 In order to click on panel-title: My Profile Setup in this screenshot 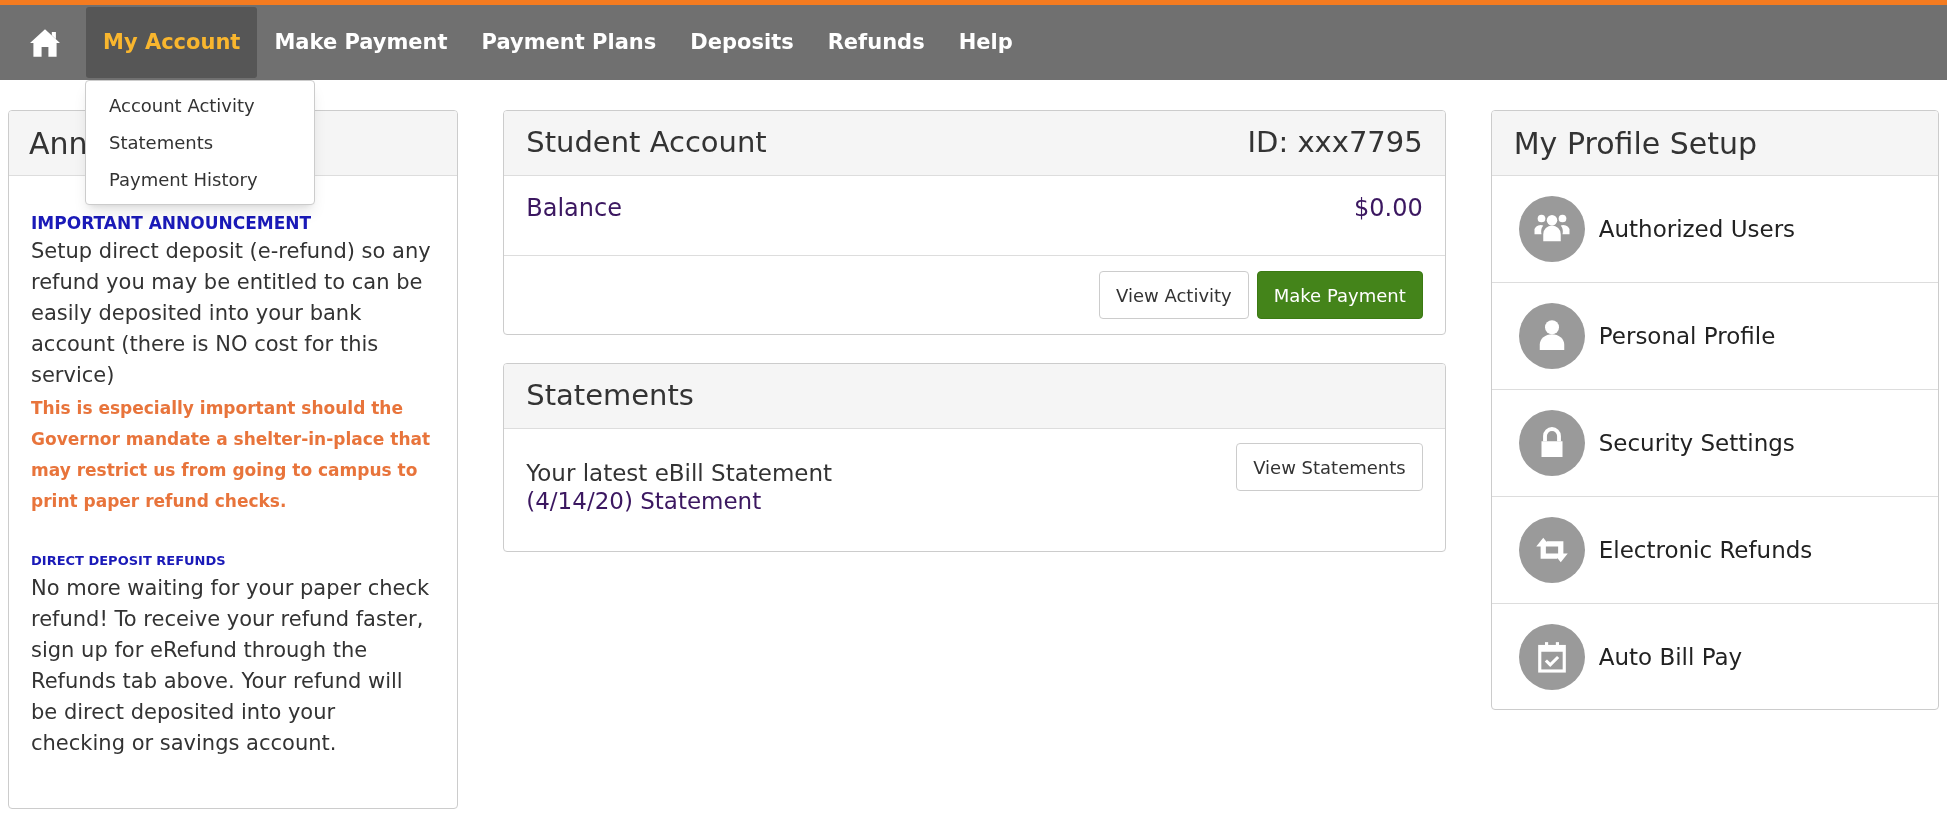, I will do `click(1635, 143)`.